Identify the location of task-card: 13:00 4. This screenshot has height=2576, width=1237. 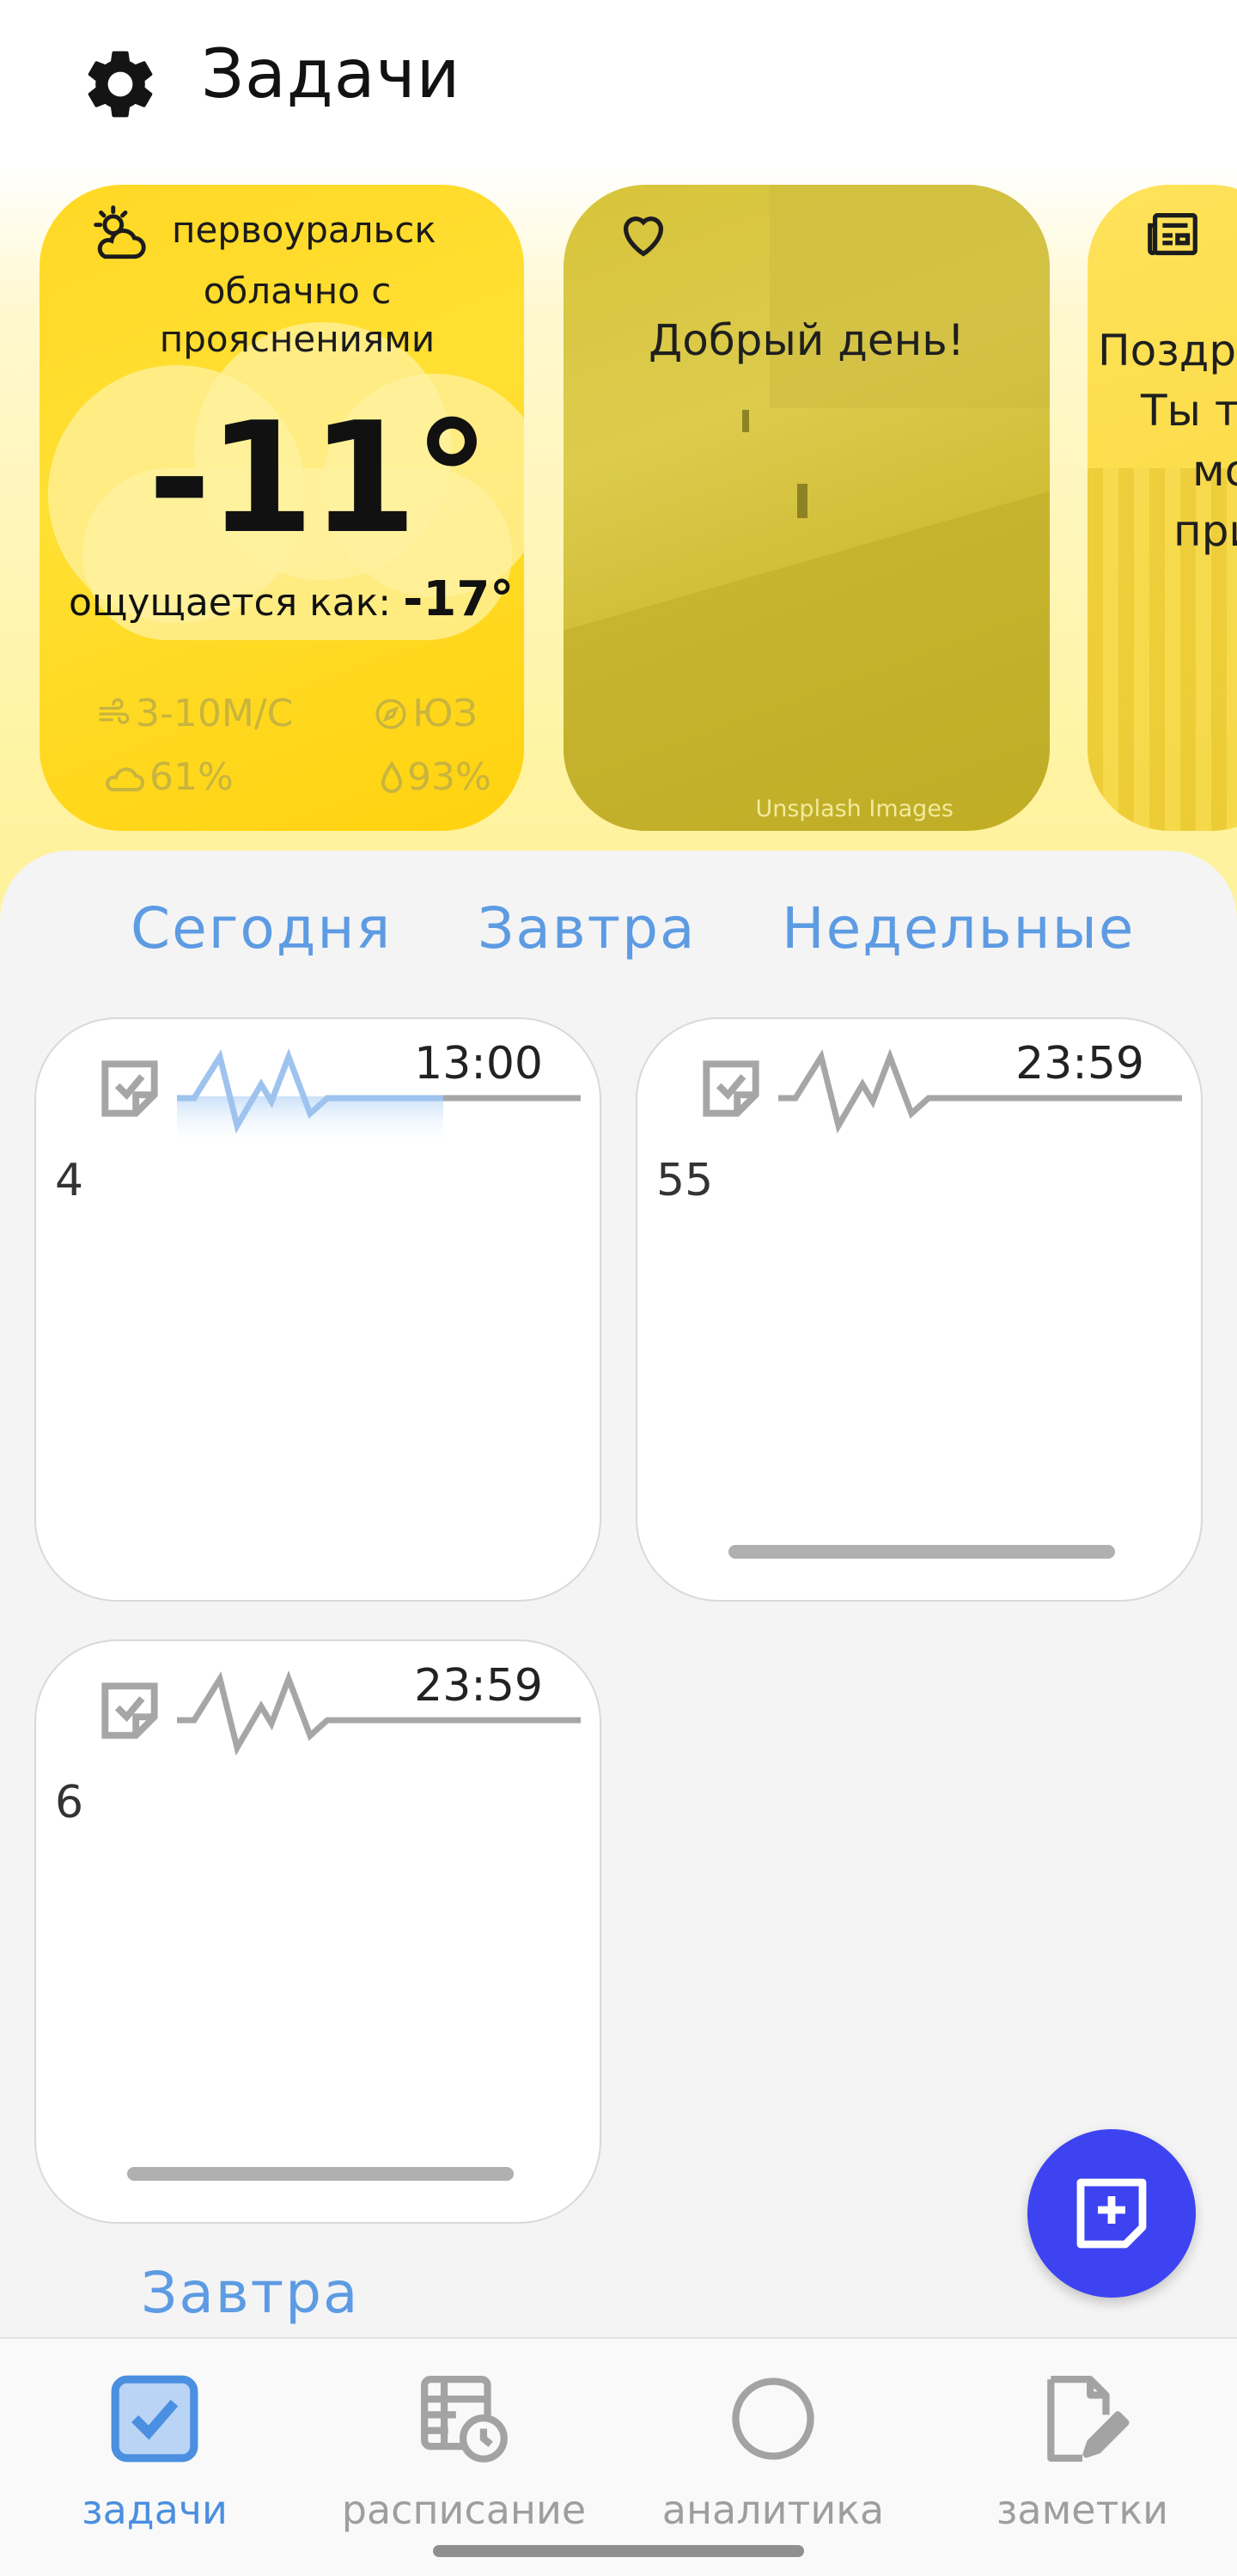
(317, 1309).